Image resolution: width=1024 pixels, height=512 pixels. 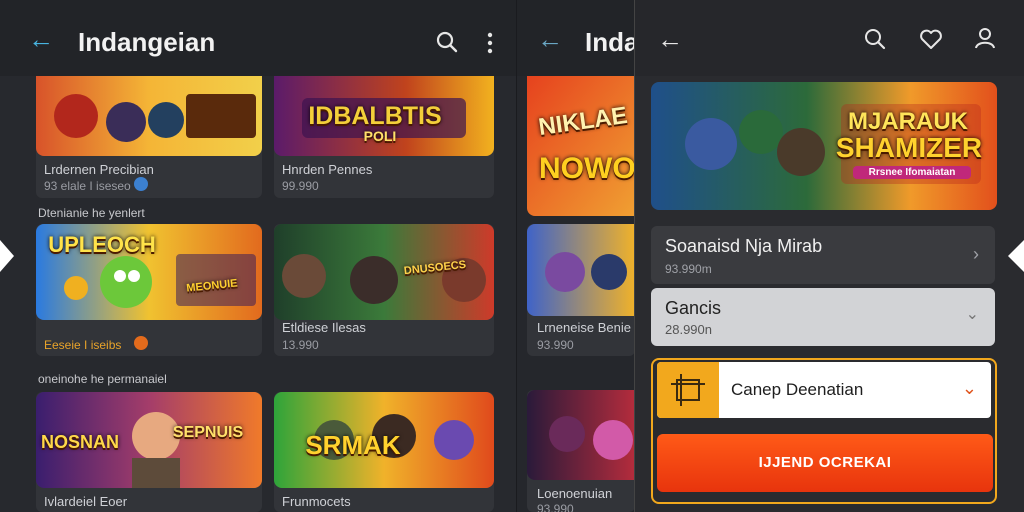 I want to click on detail-item: Soanaisd Nja Mirab 93.990m ›, so click(x=823, y=255).